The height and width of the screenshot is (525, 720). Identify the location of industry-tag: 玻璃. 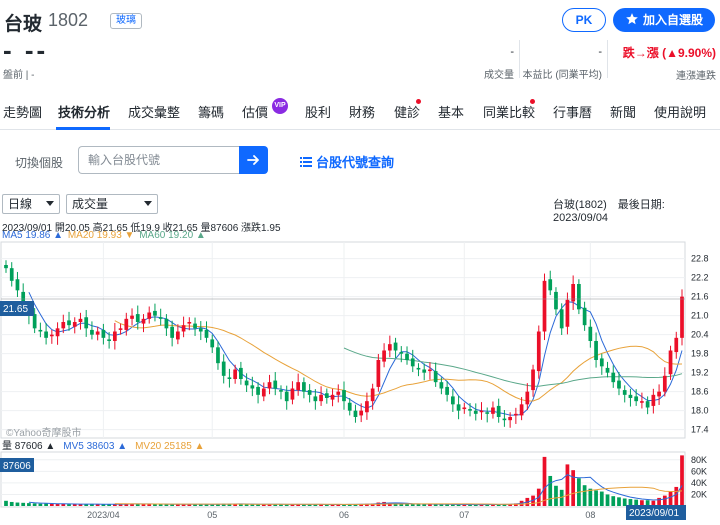
(126, 21).